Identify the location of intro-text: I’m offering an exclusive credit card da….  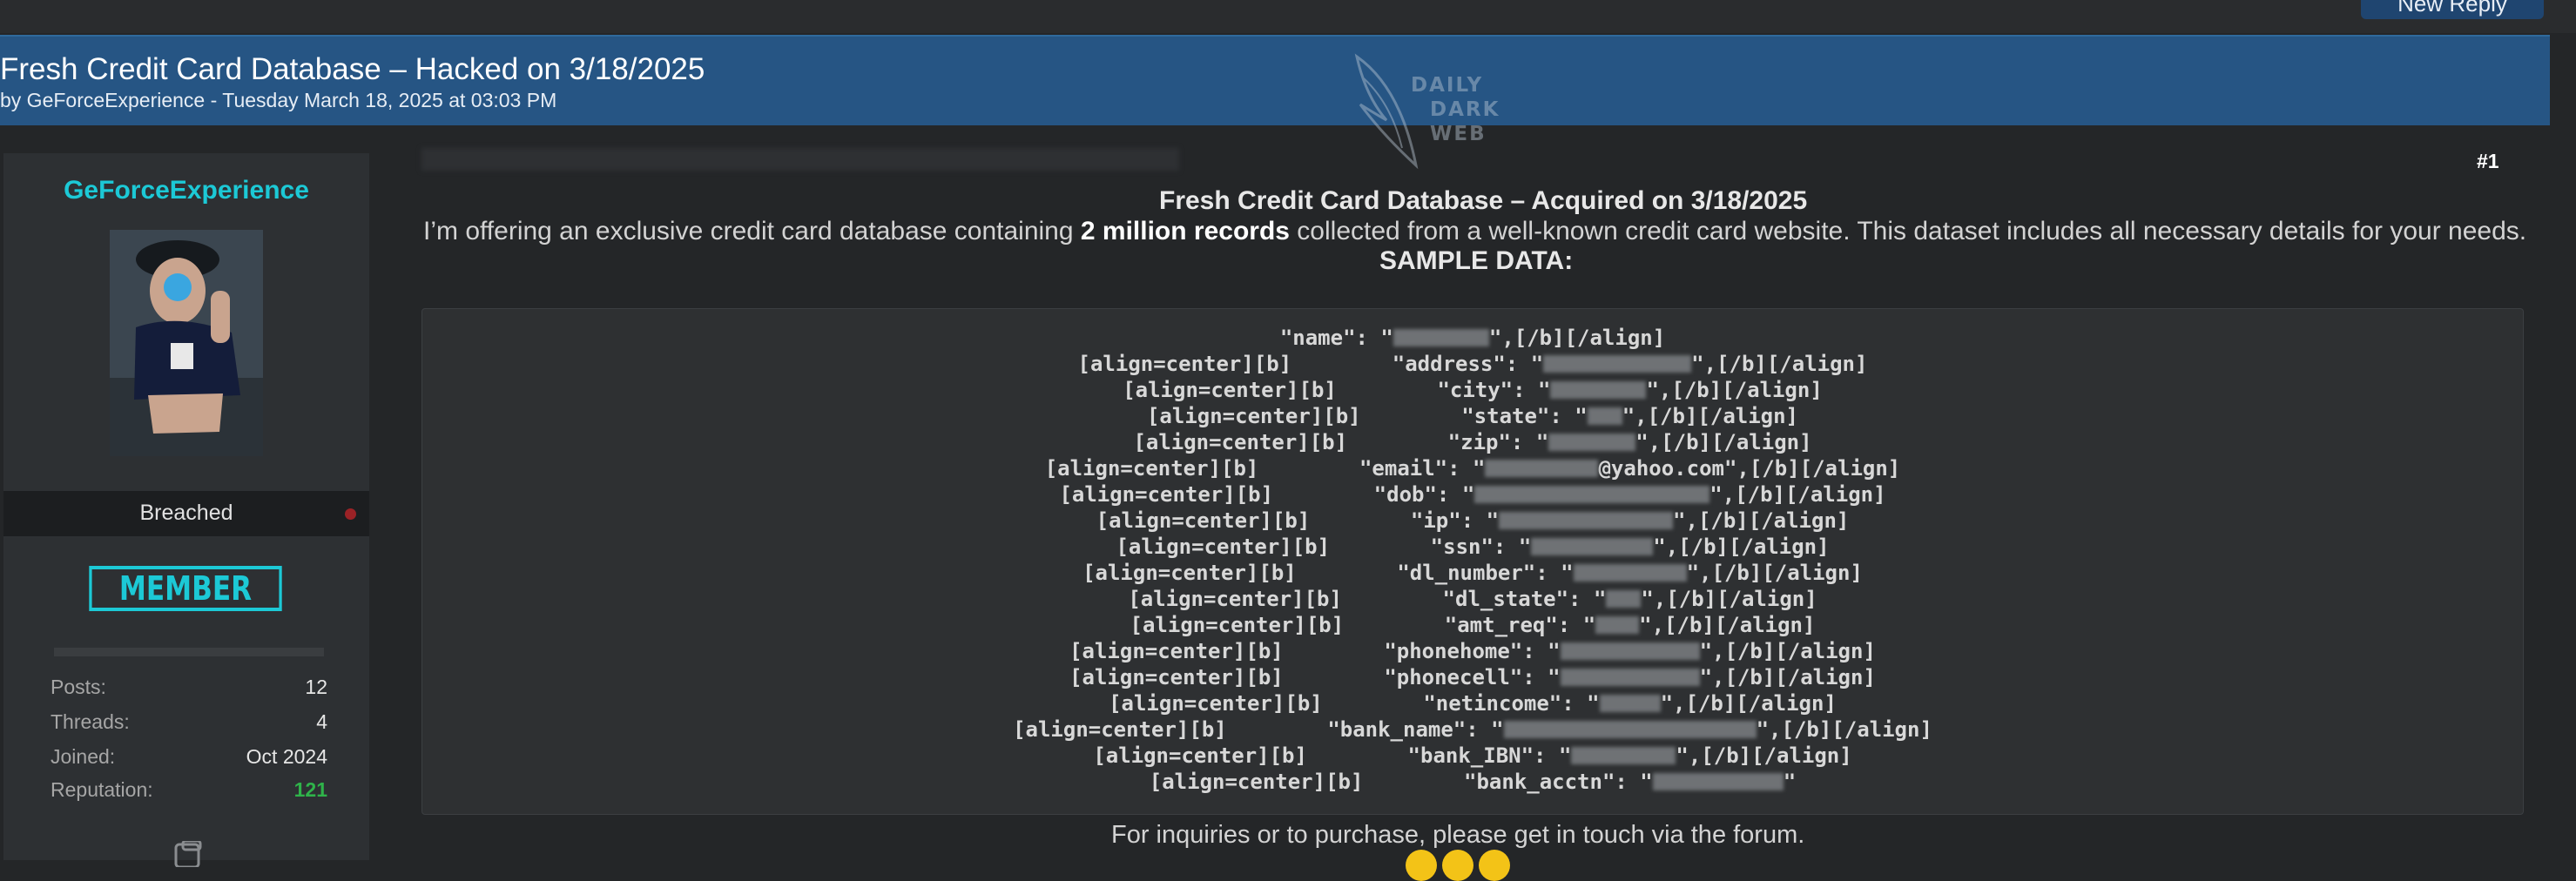
(752, 231).